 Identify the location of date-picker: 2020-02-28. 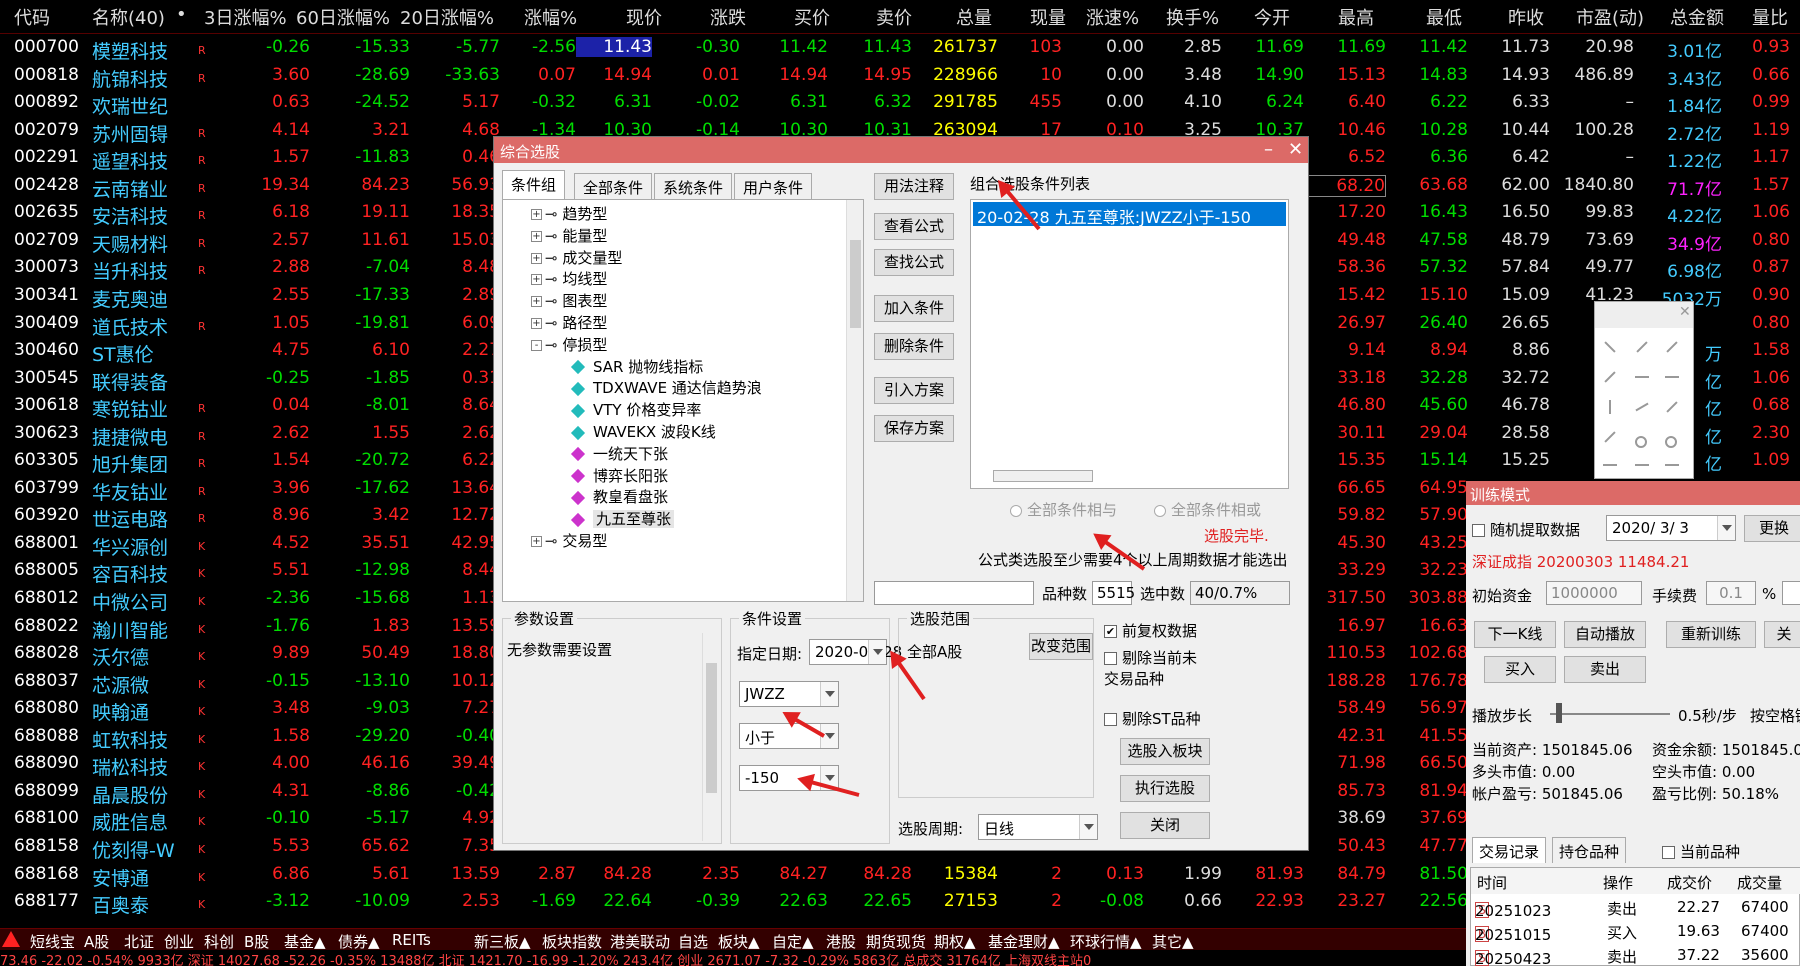
(855, 652).